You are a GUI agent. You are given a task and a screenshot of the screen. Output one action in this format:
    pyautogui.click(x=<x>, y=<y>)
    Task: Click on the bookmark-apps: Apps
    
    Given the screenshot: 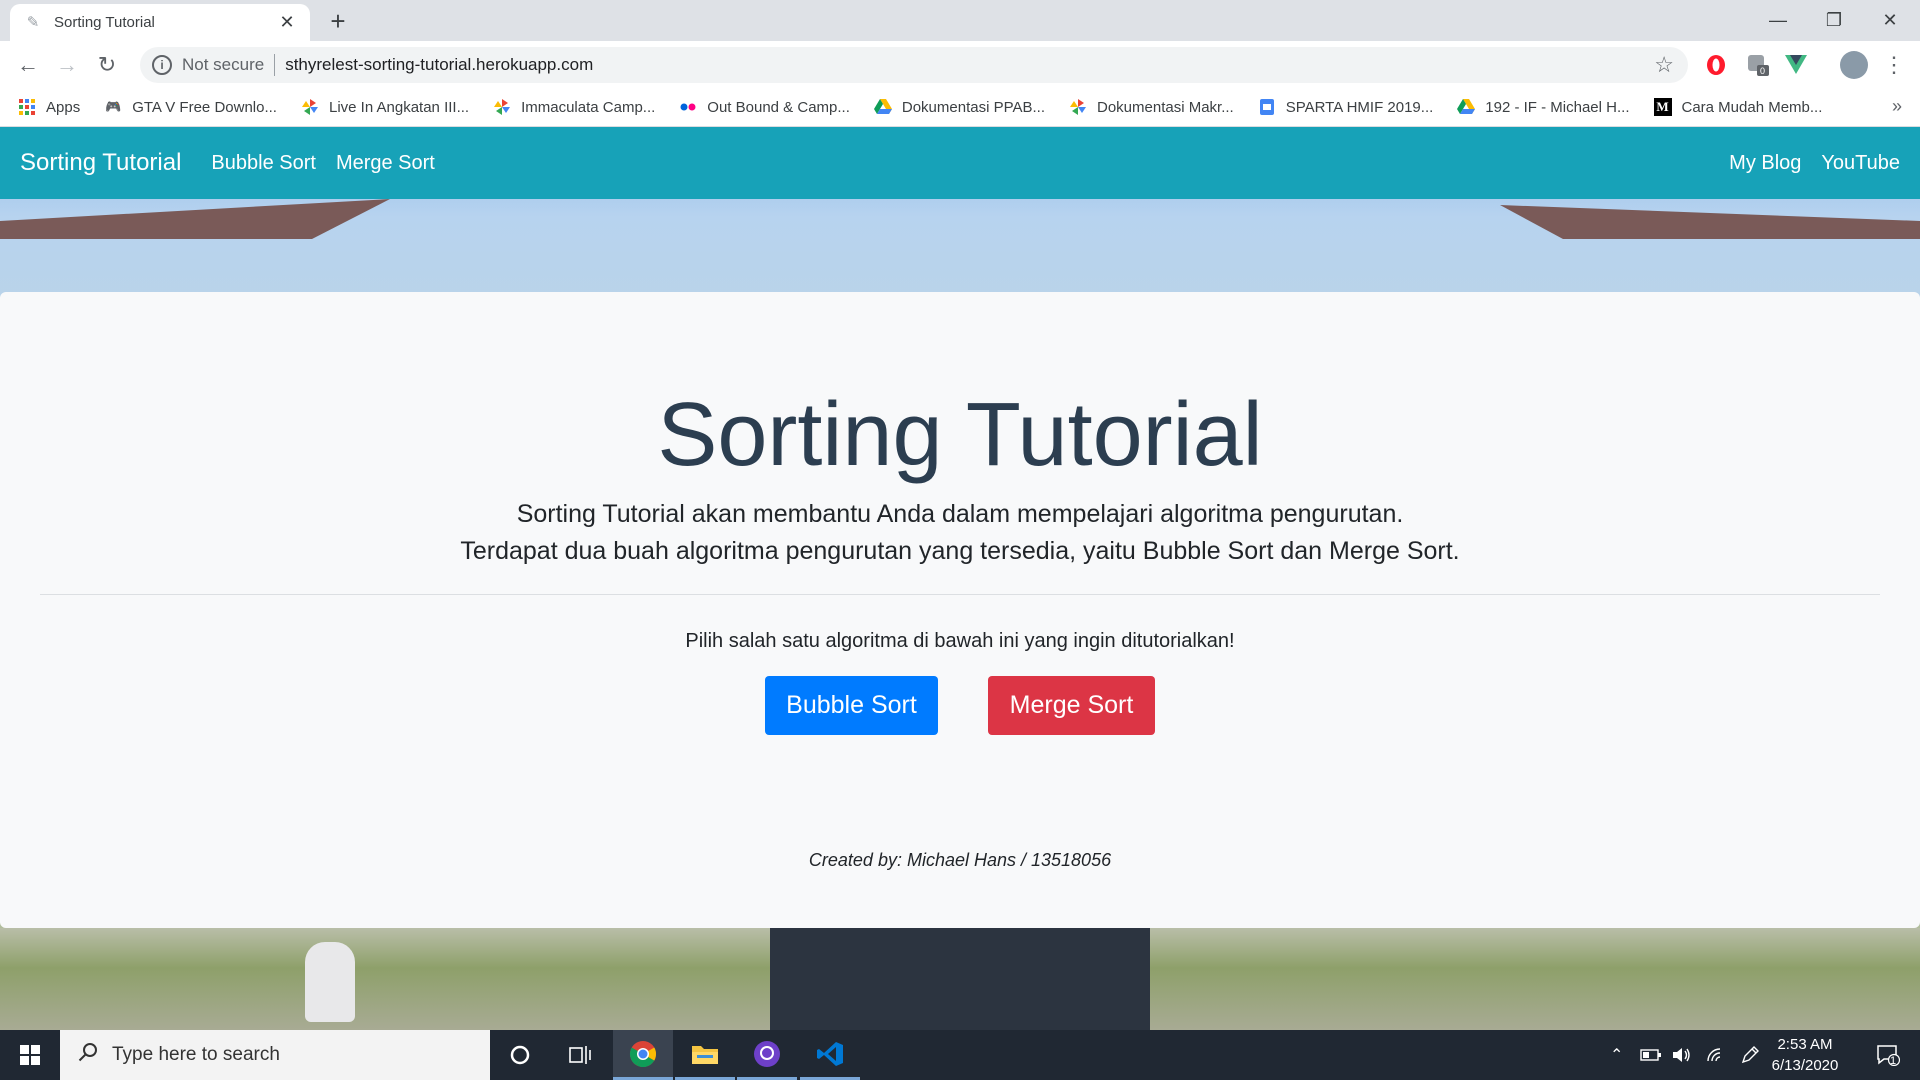 What is the action you would take?
    pyautogui.click(x=49, y=107)
    